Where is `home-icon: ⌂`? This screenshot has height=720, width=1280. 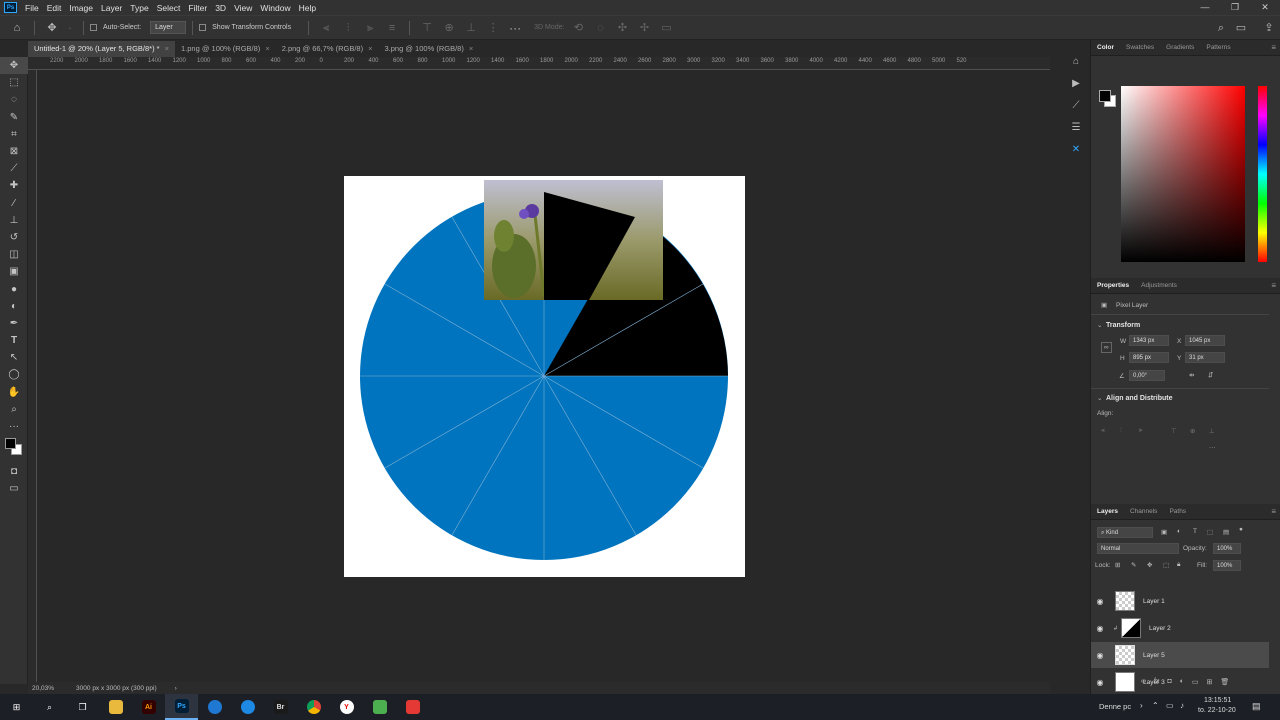 home-icon: ⌂ is located at coordinates (17, 28).